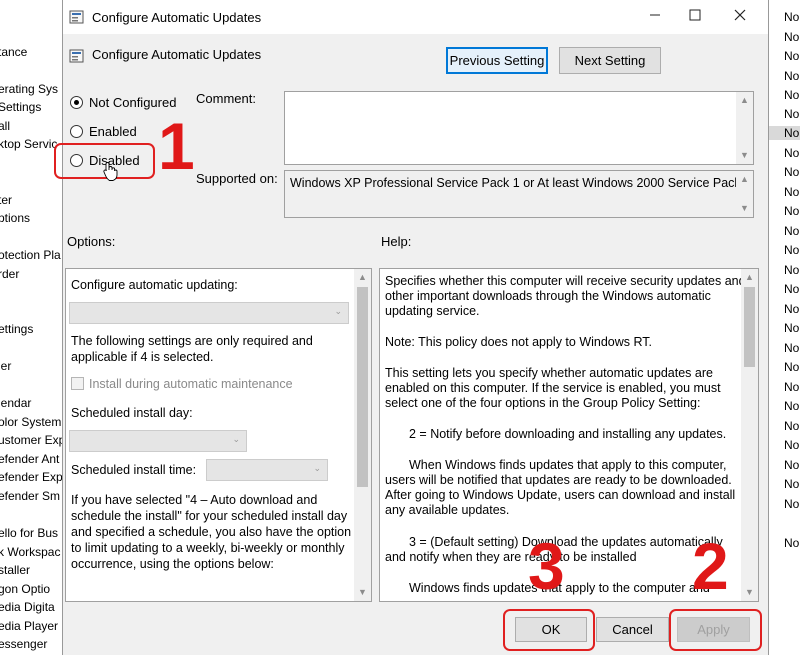 This screenshot has width=800, height=655. I want to click on maximize-button, so click(695, 17).